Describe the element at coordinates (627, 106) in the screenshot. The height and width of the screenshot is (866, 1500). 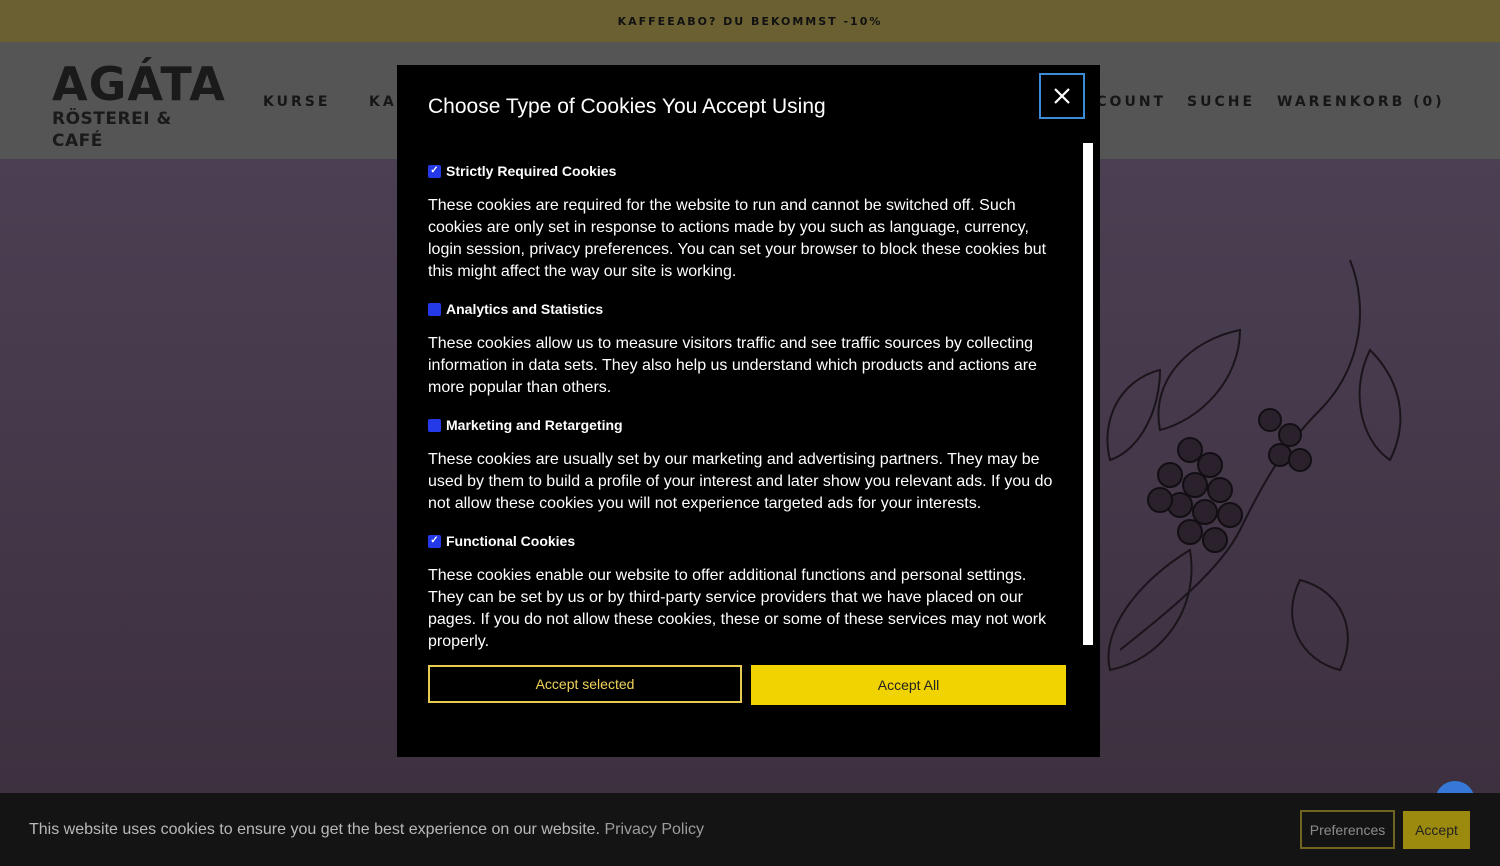
I see `modal-title: Choose Type of Cookies You Accept Using` at that location.